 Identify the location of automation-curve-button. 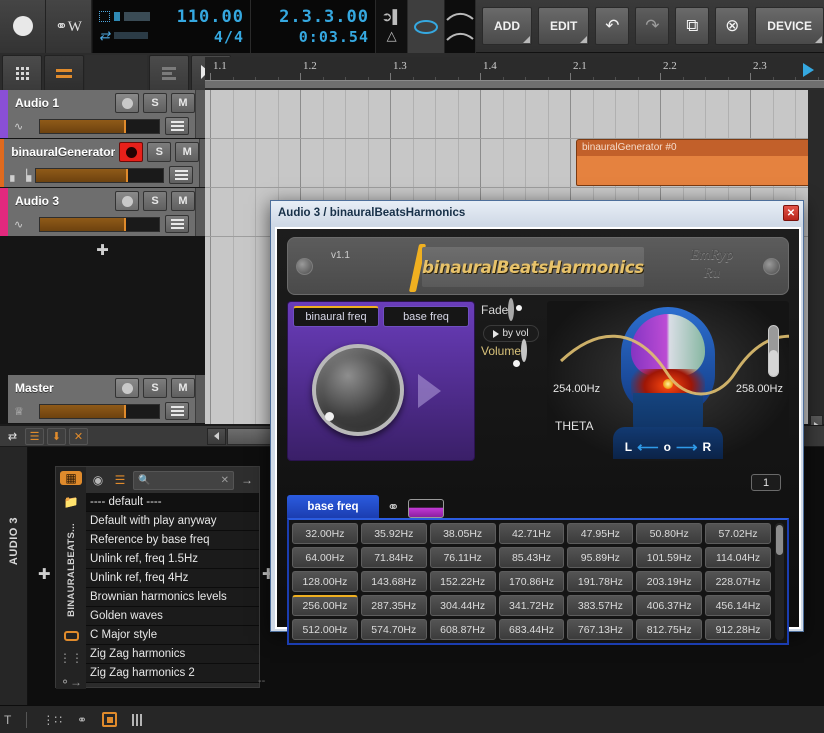
(461, 26).